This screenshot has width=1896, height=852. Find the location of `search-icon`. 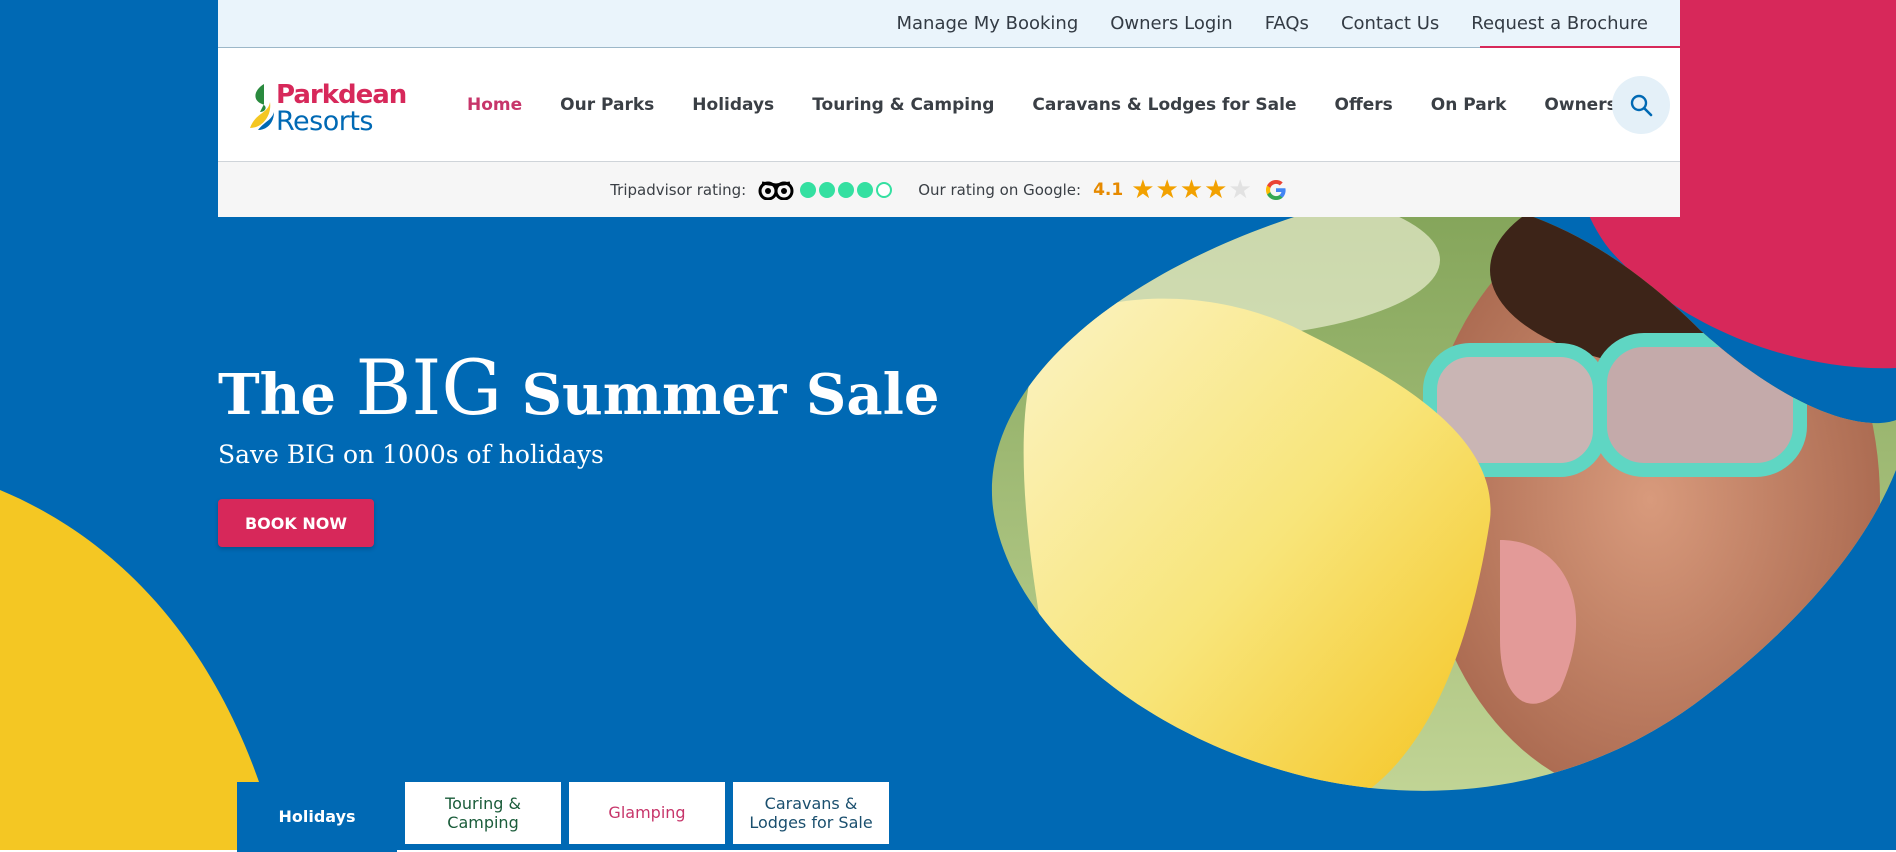

search-icon is located at coordinates (1641, 105).